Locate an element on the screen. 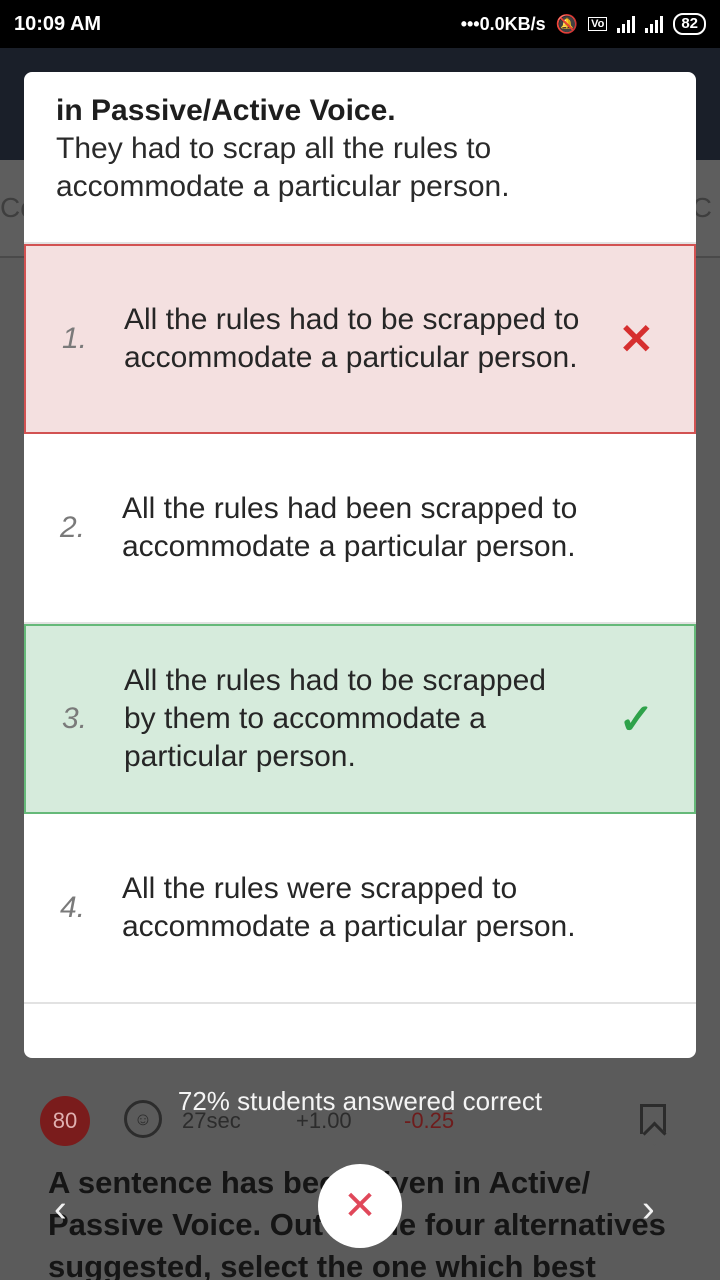  network-speed: •••0.0KB/s is located at coordinates (503, 23).